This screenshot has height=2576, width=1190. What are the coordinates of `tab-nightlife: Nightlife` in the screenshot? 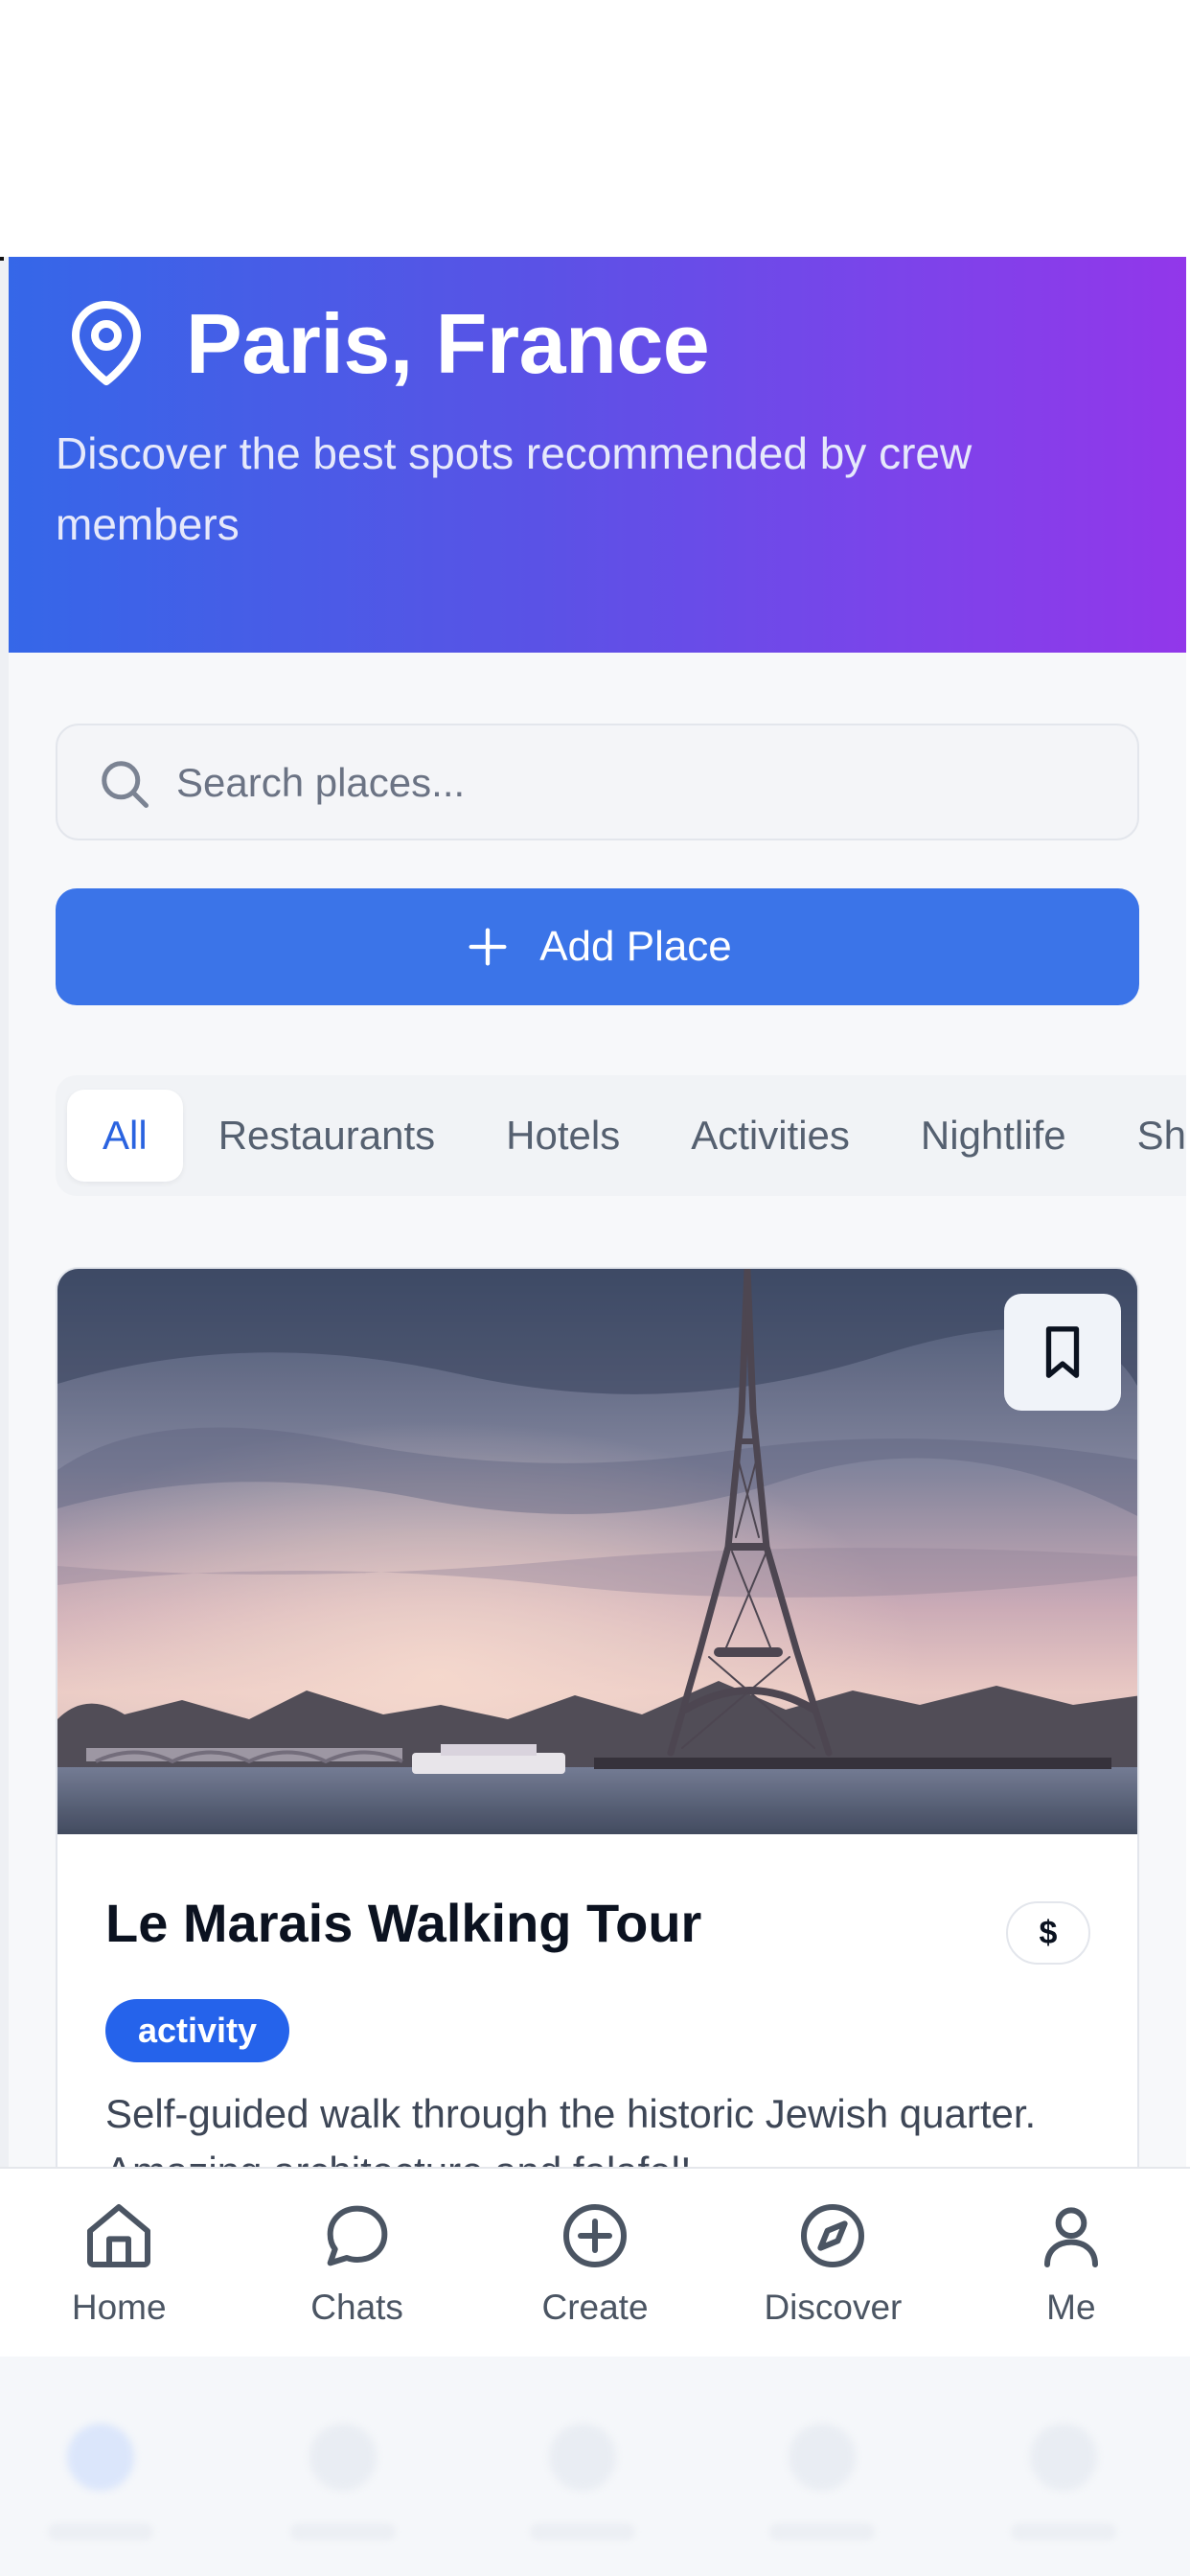 It's located at (994, 1136).